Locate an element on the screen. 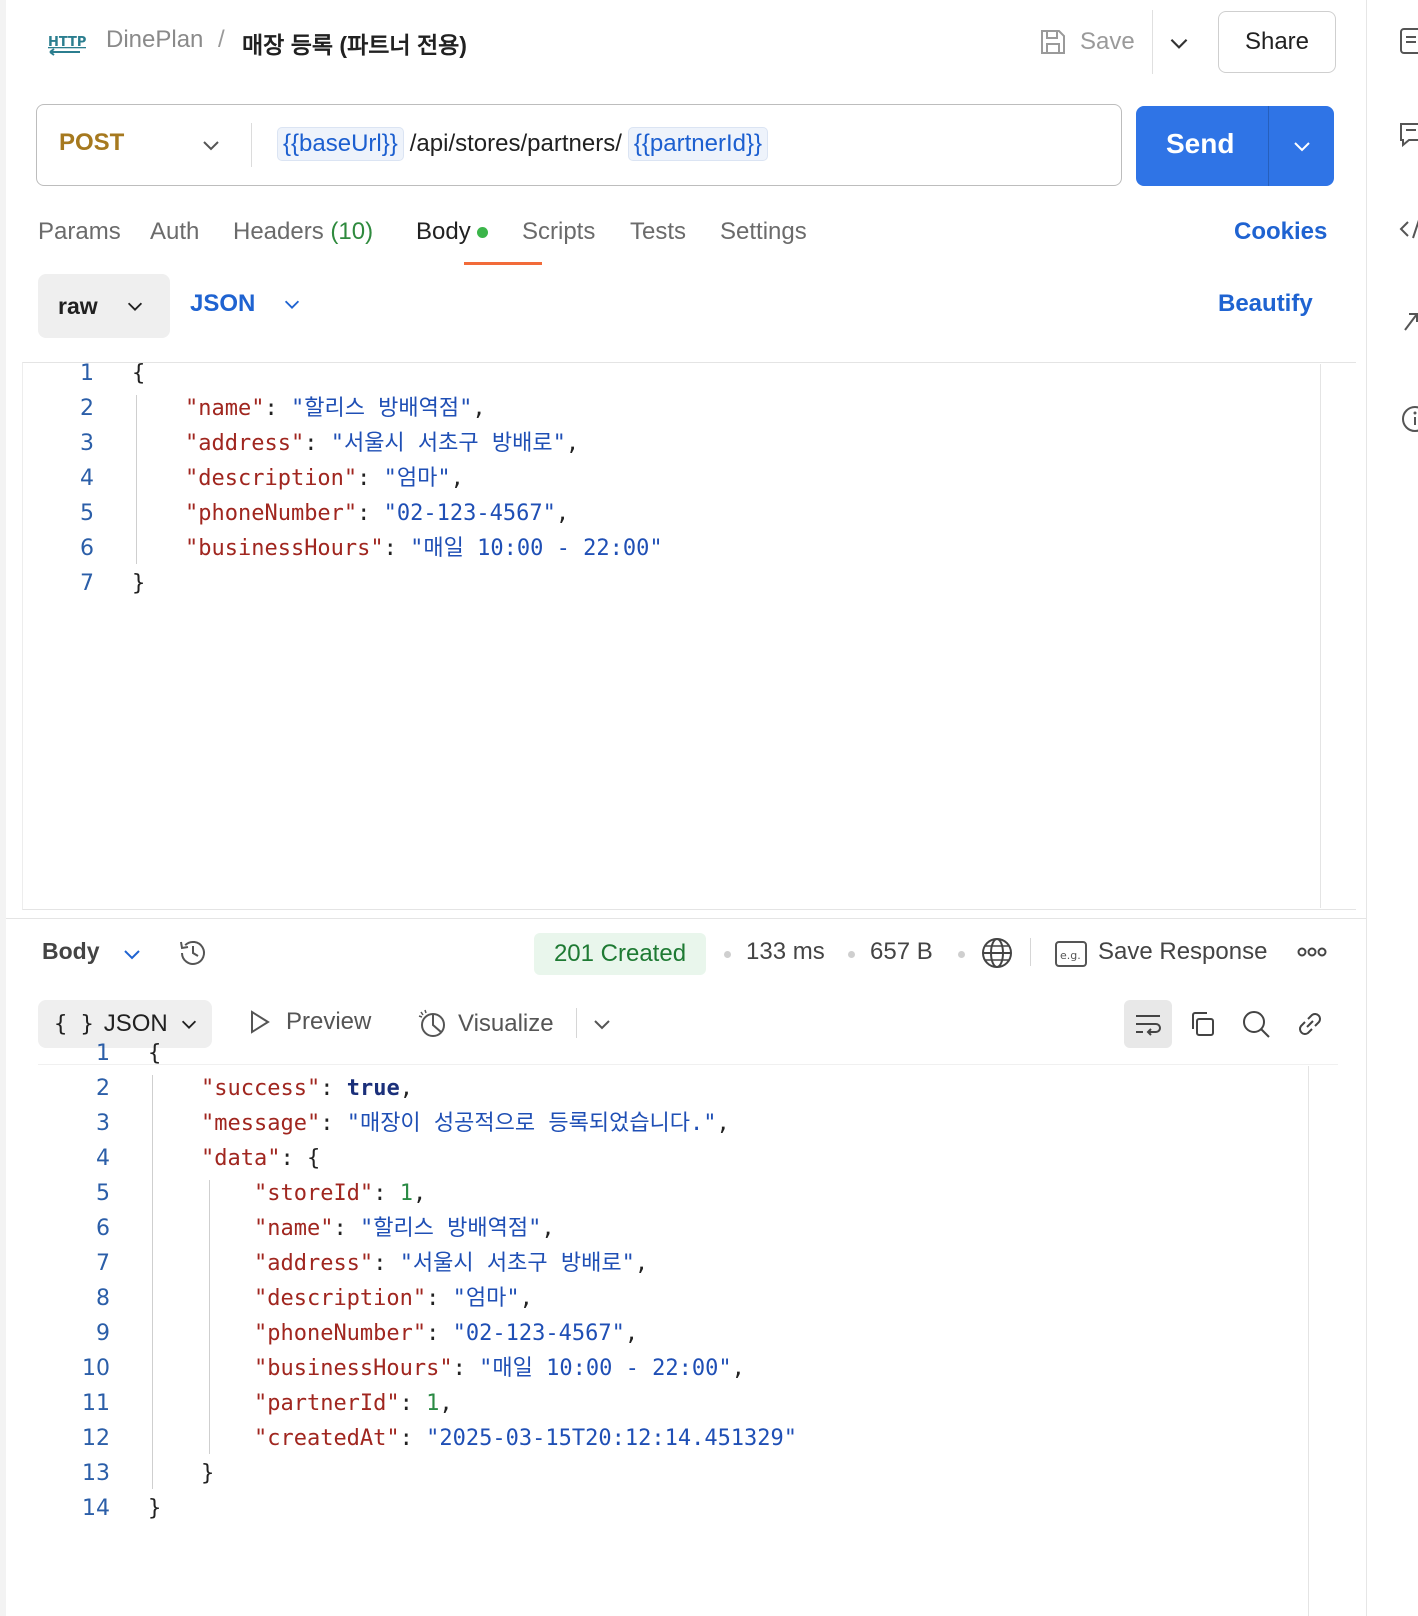  line-number: 9 is located at coordinates (103, 1333).